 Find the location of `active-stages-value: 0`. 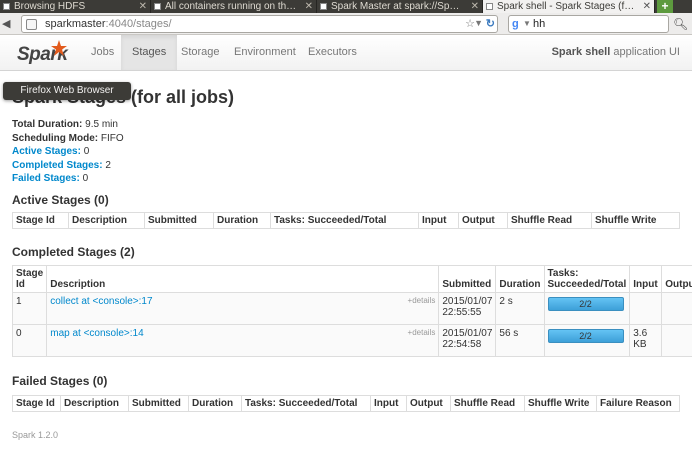

active-stages-value: 0 is located at coordinates (85, 151).